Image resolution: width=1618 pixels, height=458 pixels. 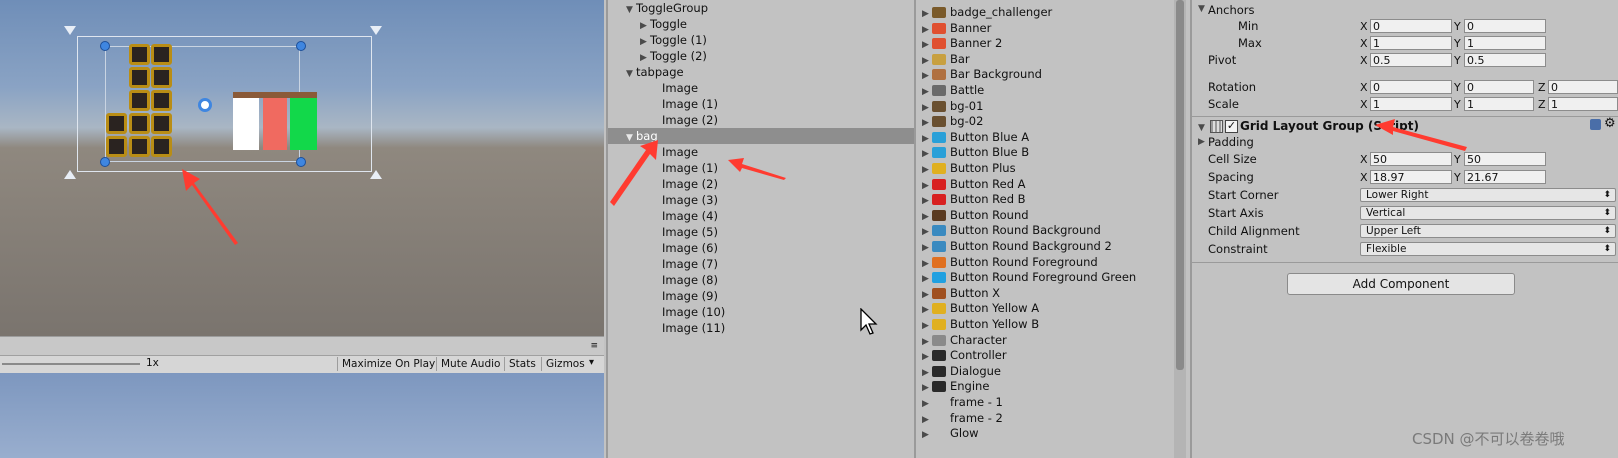 What do you see at coordinates (1411, 104) in the screenshot?
I see `scale-x-field: 1` at bounding box center [1411, 104].